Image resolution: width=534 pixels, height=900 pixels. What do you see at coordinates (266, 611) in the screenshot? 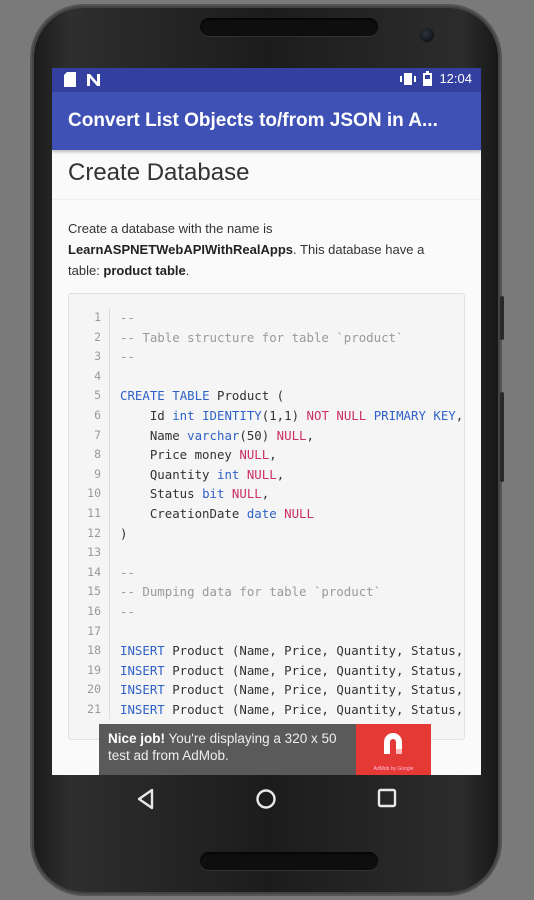
I see `code-line: 16 --` at bounding box center [266, 611].